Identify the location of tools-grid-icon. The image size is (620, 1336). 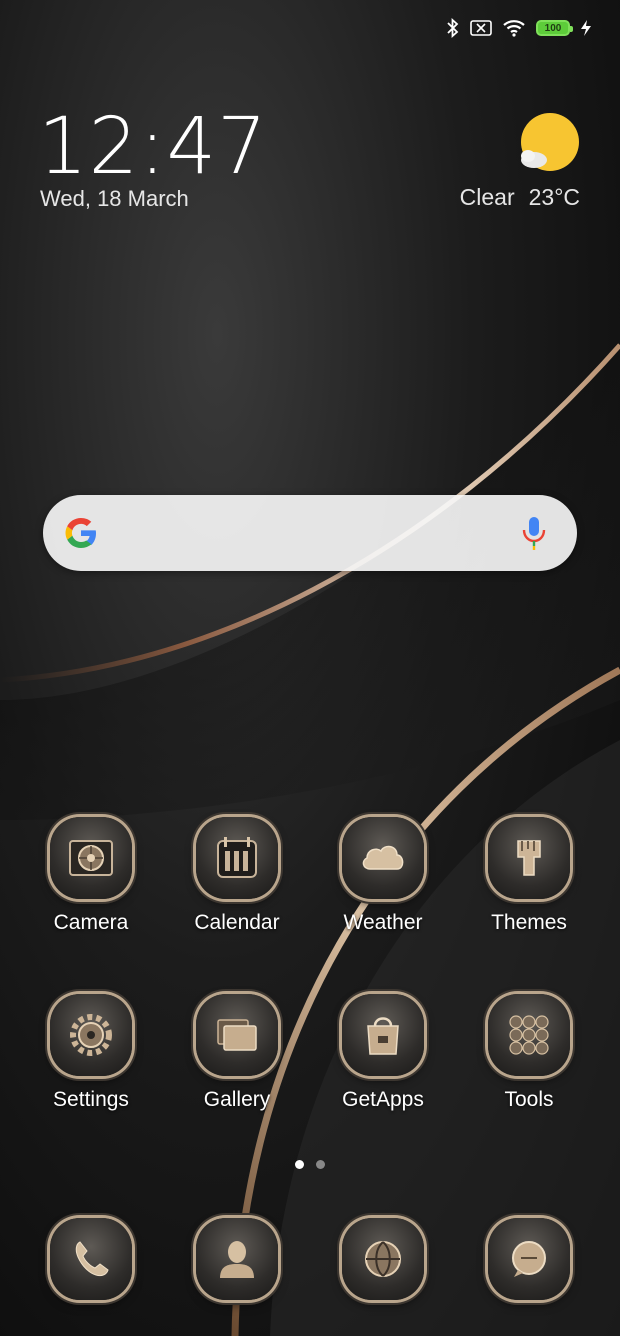
(529, 1035).